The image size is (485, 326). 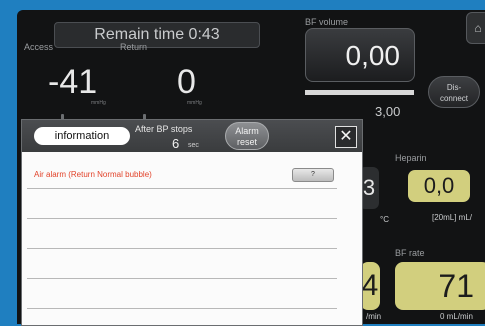 I want to click on bf-volume-progress, so click(x=359, y=92).